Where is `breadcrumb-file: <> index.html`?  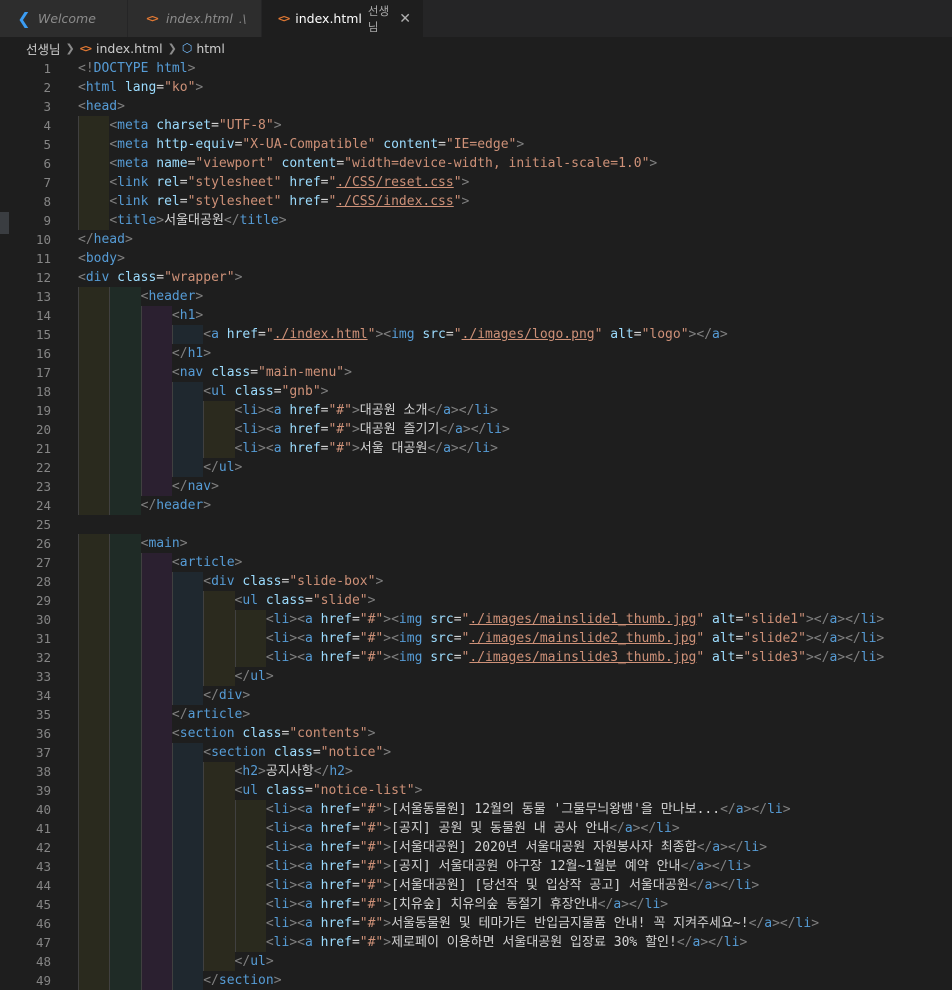
breadcrumb-file: <> index.html is located at coordinates (121, 48).